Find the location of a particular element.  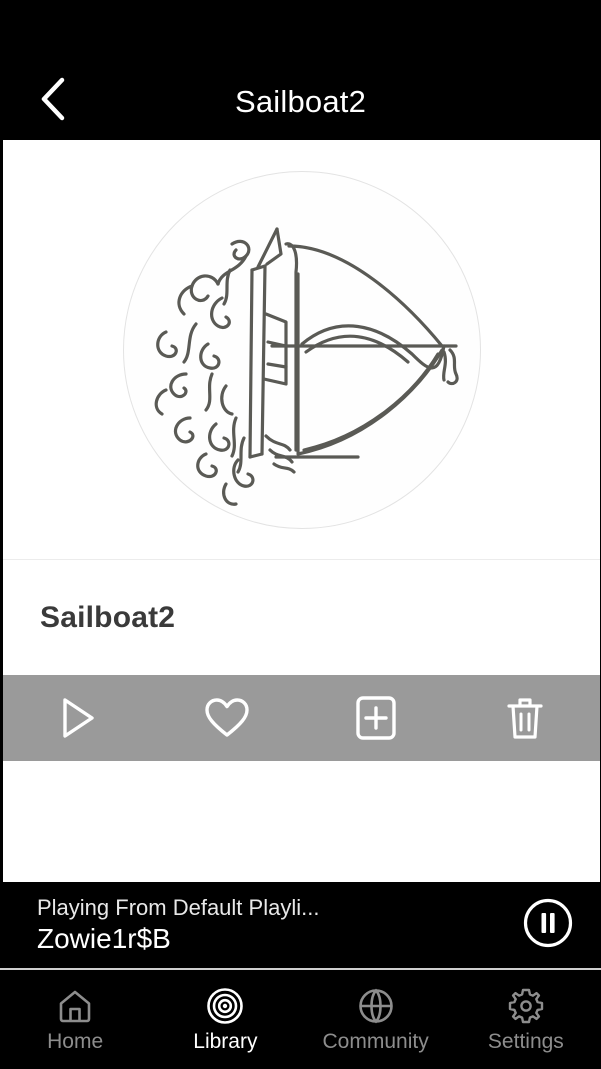

detail-title: Sailboat2 is located at coordinates (108, 617).